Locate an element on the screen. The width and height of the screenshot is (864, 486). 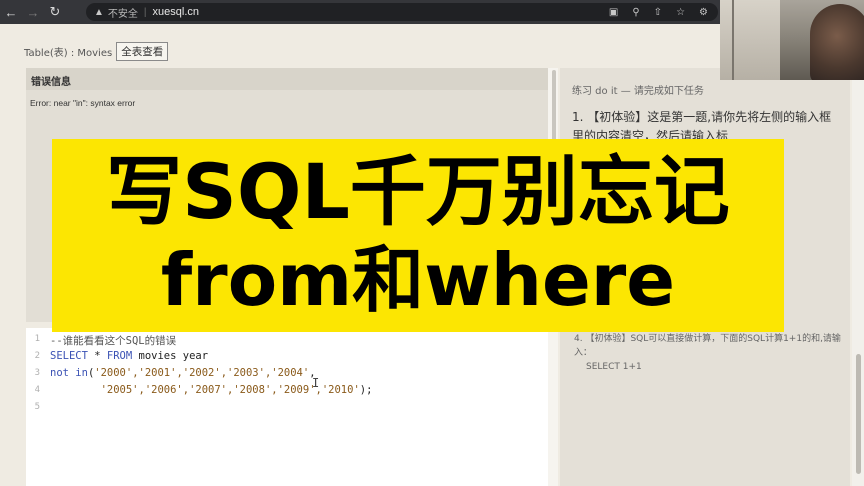
line-number: 4 is located at coordinates (37, 390).